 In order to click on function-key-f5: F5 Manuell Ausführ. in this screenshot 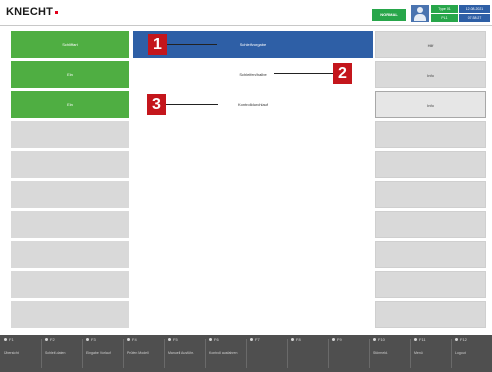, I will do `click(184, 353)`.